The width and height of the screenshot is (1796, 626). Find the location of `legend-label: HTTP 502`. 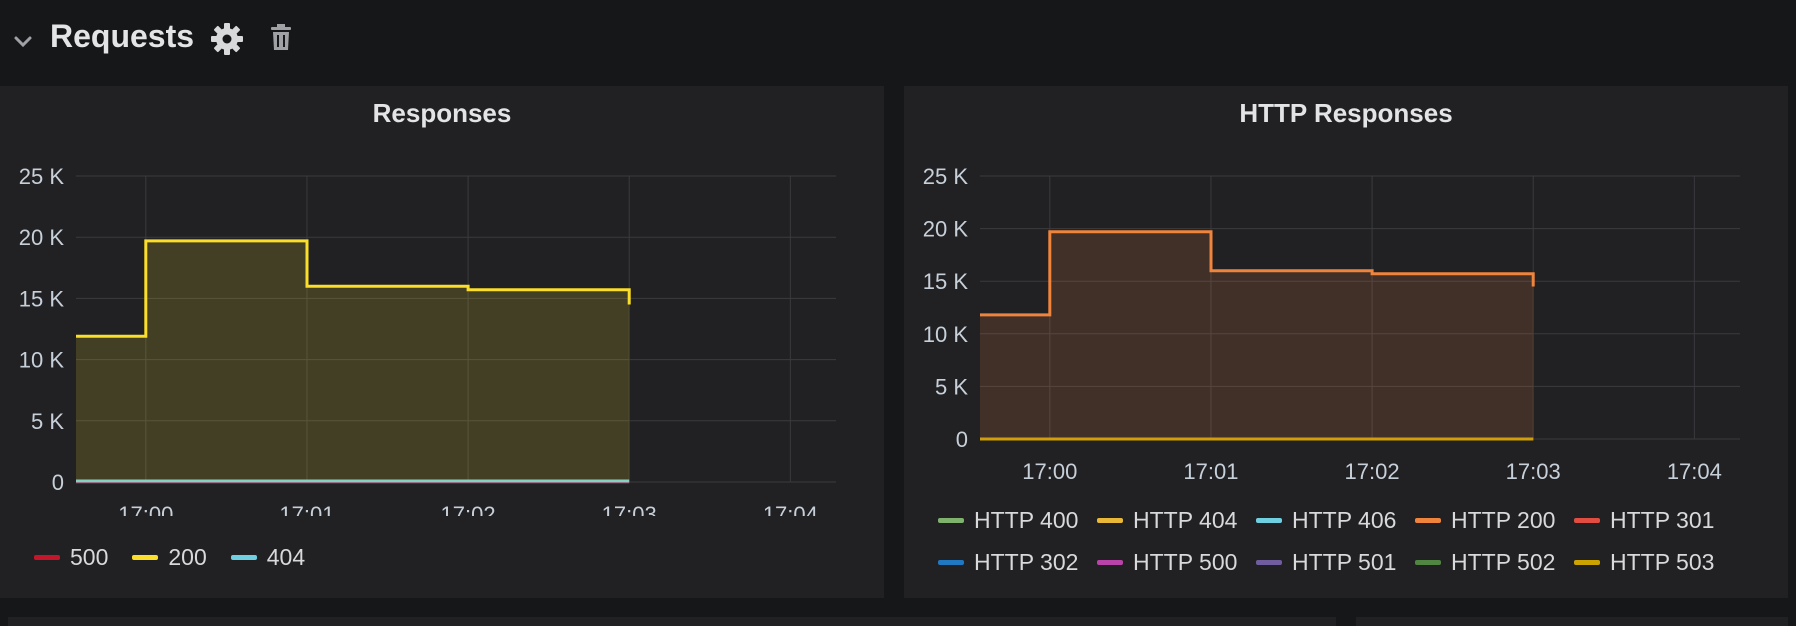

legend-label: HTTP 502 is located at coordinates (1503, 561).